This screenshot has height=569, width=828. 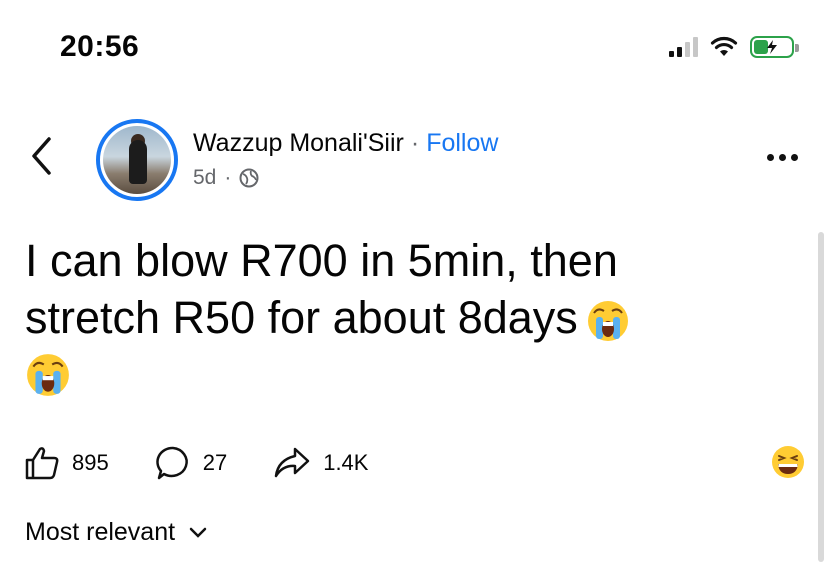 I want to click on cellular-signal-icon, so click(x=683, y=47).